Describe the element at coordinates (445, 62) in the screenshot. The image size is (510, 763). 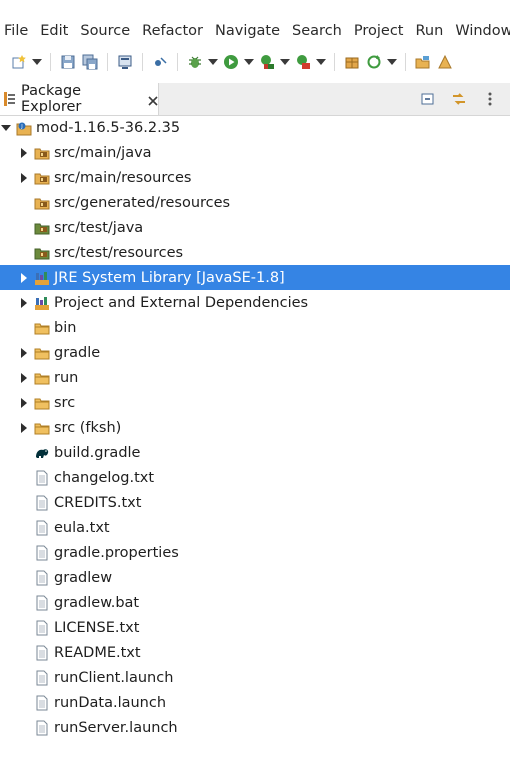
I see `open-perspective-icon` at that location.